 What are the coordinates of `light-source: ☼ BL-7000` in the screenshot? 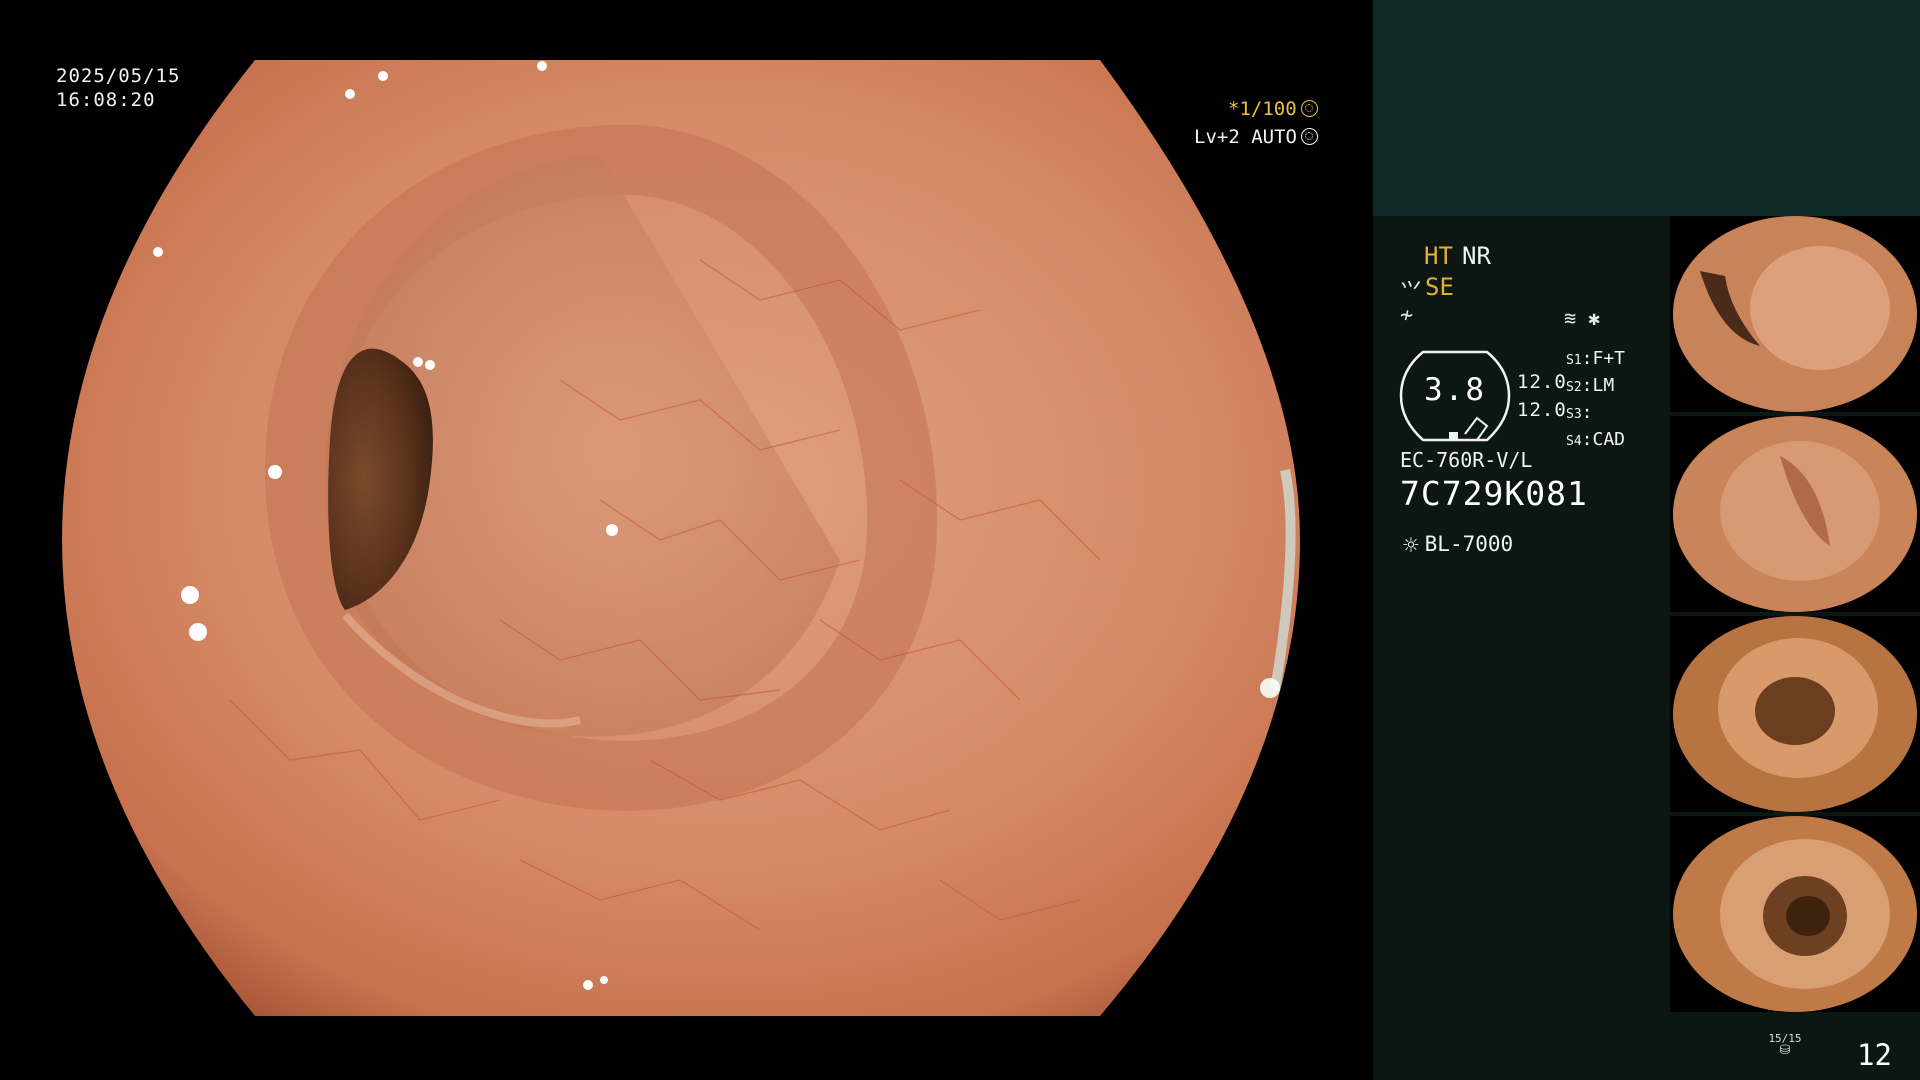 It's located at (1458, 546).